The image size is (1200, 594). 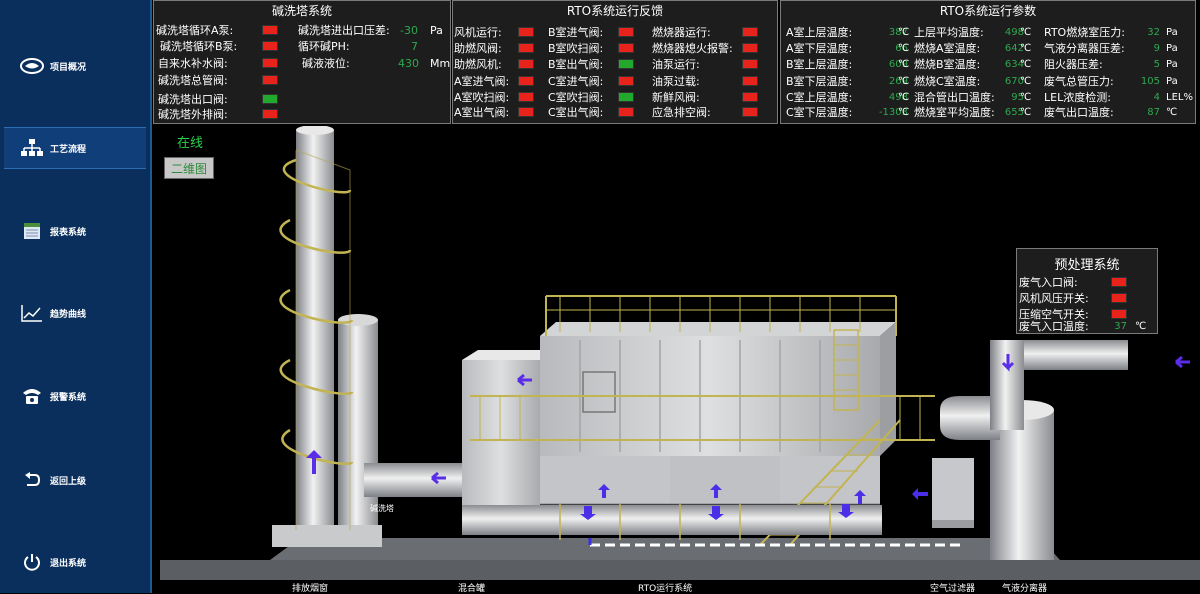 What do you see at coordinates (1077, 97) in the screenshot?
I see `value-label: LEL浓度检测:` at bounding box center [1077, 97].